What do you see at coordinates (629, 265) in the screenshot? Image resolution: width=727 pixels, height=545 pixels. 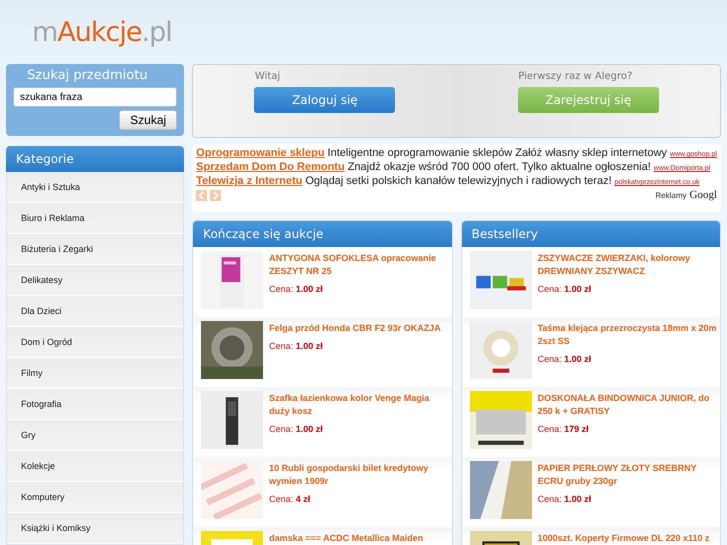 I see `product-title-link: ZSZYWACZE ZWIERZAKI, kolorowy DREWNIANY ZSZYWACZ` at bounding box center [629, 265].